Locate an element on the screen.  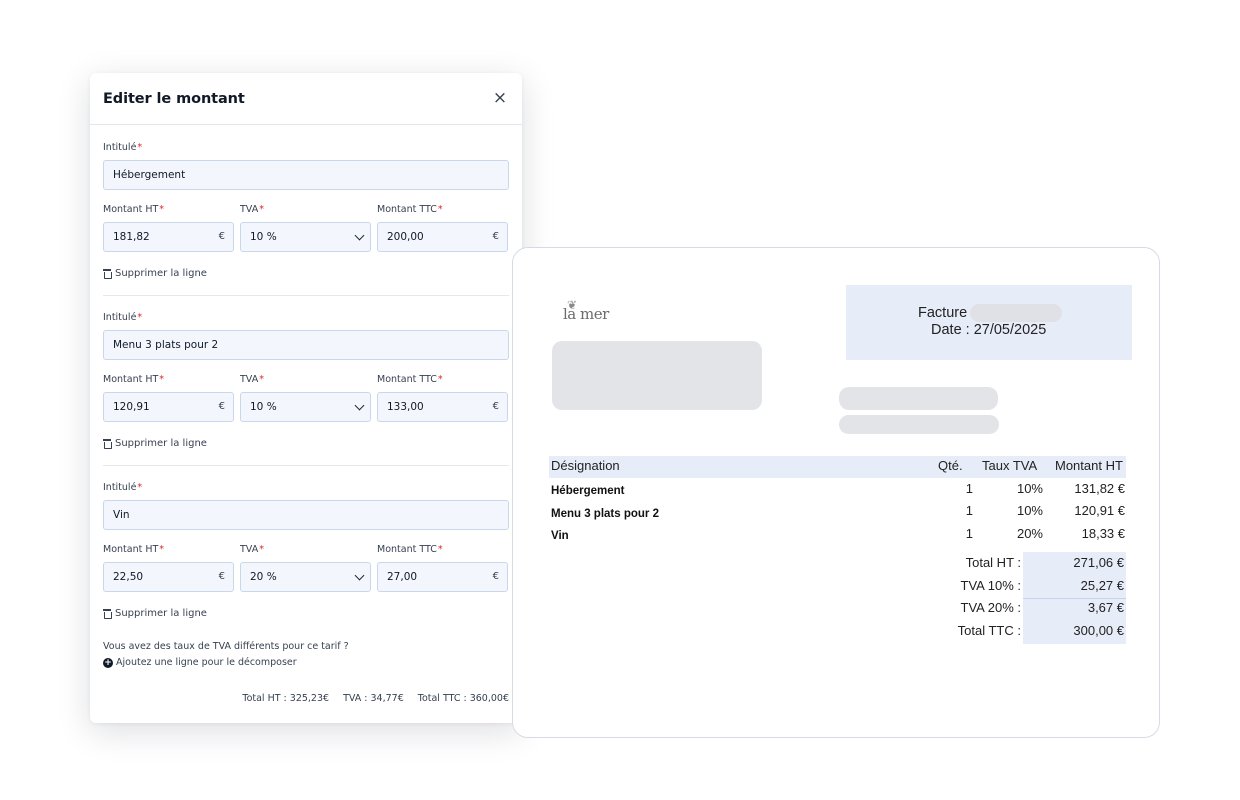
intitule-input: Hébergement is located at coordinates (306, 175).